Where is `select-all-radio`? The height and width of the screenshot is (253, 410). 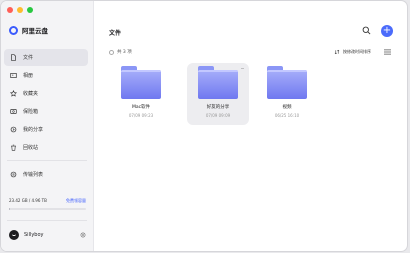 select-all-radio is located at coordinates (111, 52).